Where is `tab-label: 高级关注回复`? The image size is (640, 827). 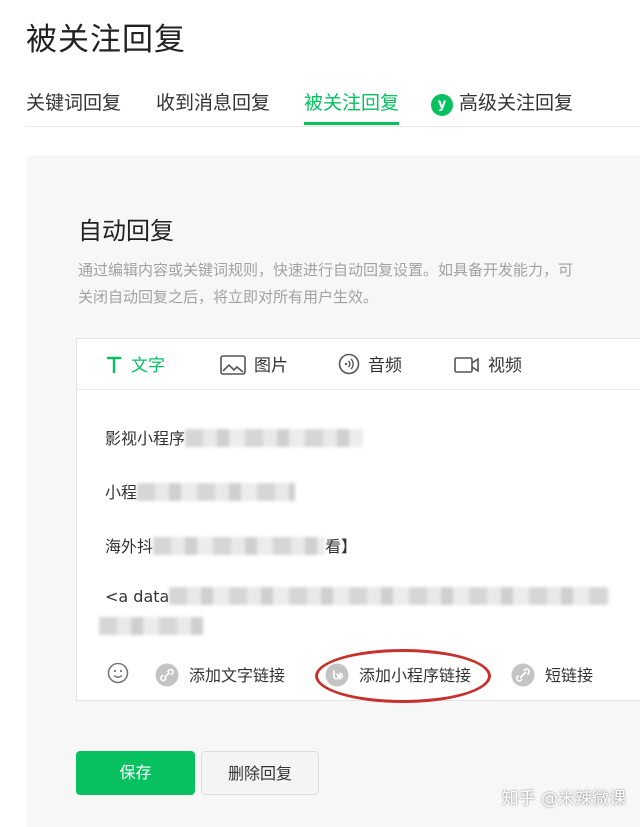
tab-label: 高级关注回复 is located at coordinates (516, 103).